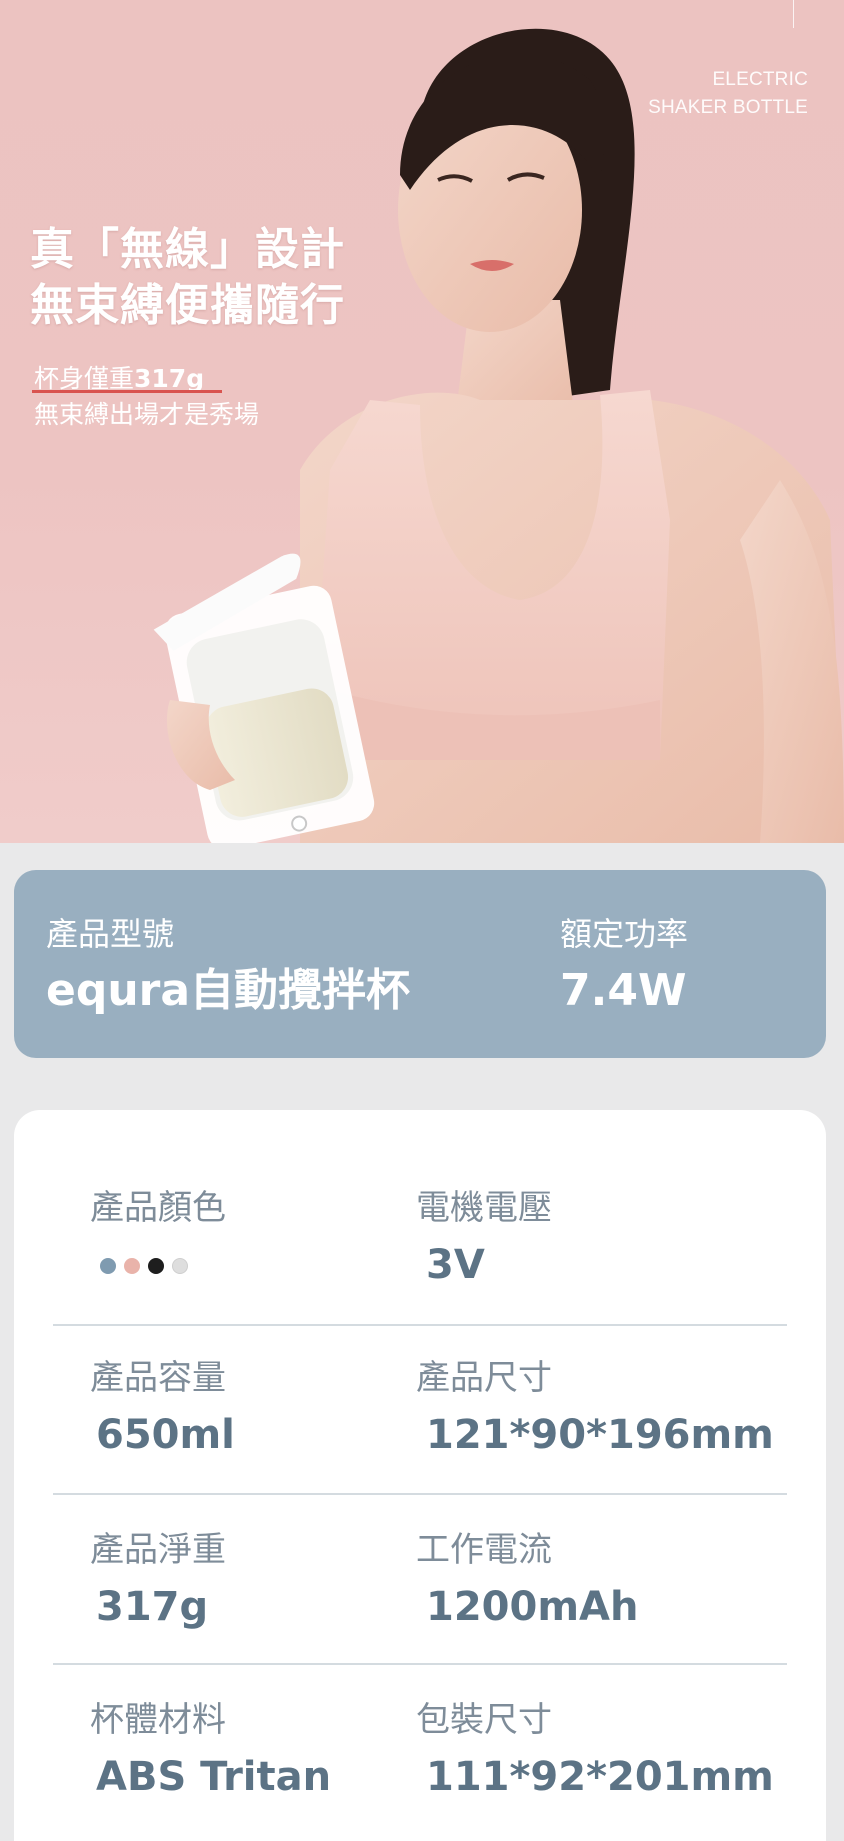  Describe the element at coordinates (158, 1378) in the screenshot. I see `capacity-label: 產品容量` at that location.